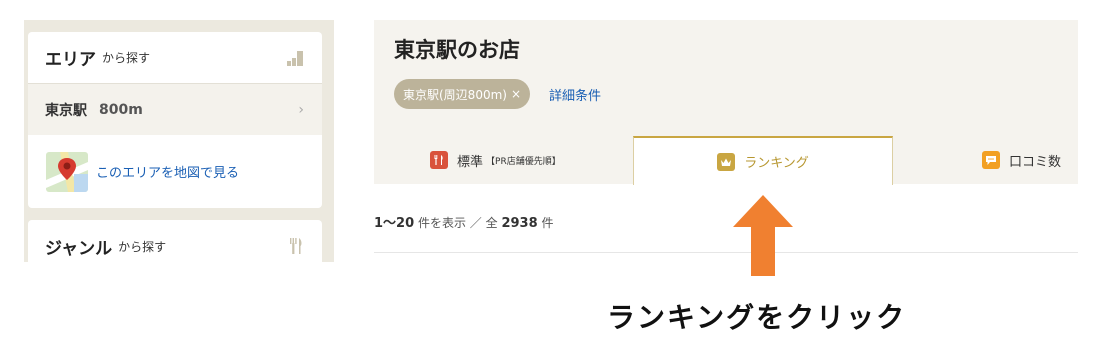 The image size is (1099, 352). I want to click on tab-ranking-label: ランキング, so click(776, 163).